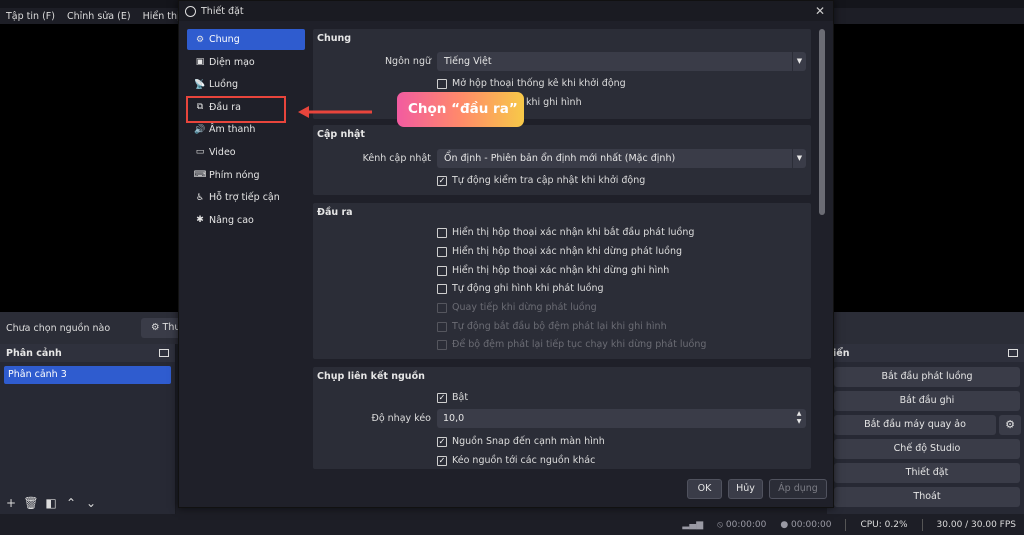  I want to click on scenes-panel: Phân cảnh Phân cảnh 3 + 🗑 ◧ ⌃ ⌄, so click(88, 429).